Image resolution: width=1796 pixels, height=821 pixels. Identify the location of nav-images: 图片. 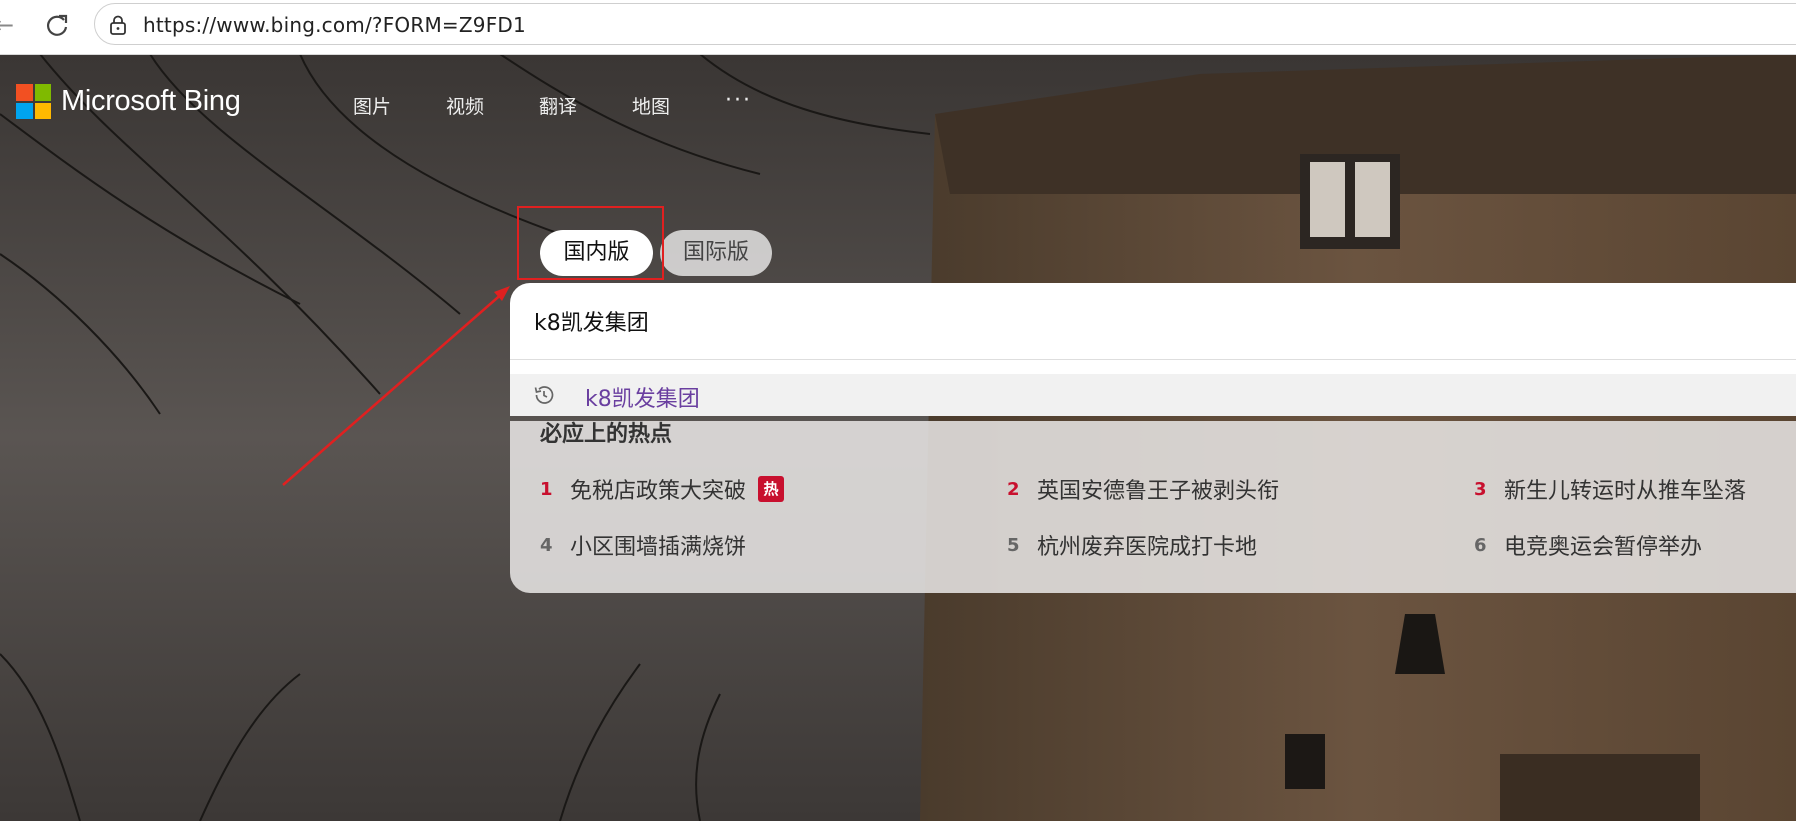
(372, 105).